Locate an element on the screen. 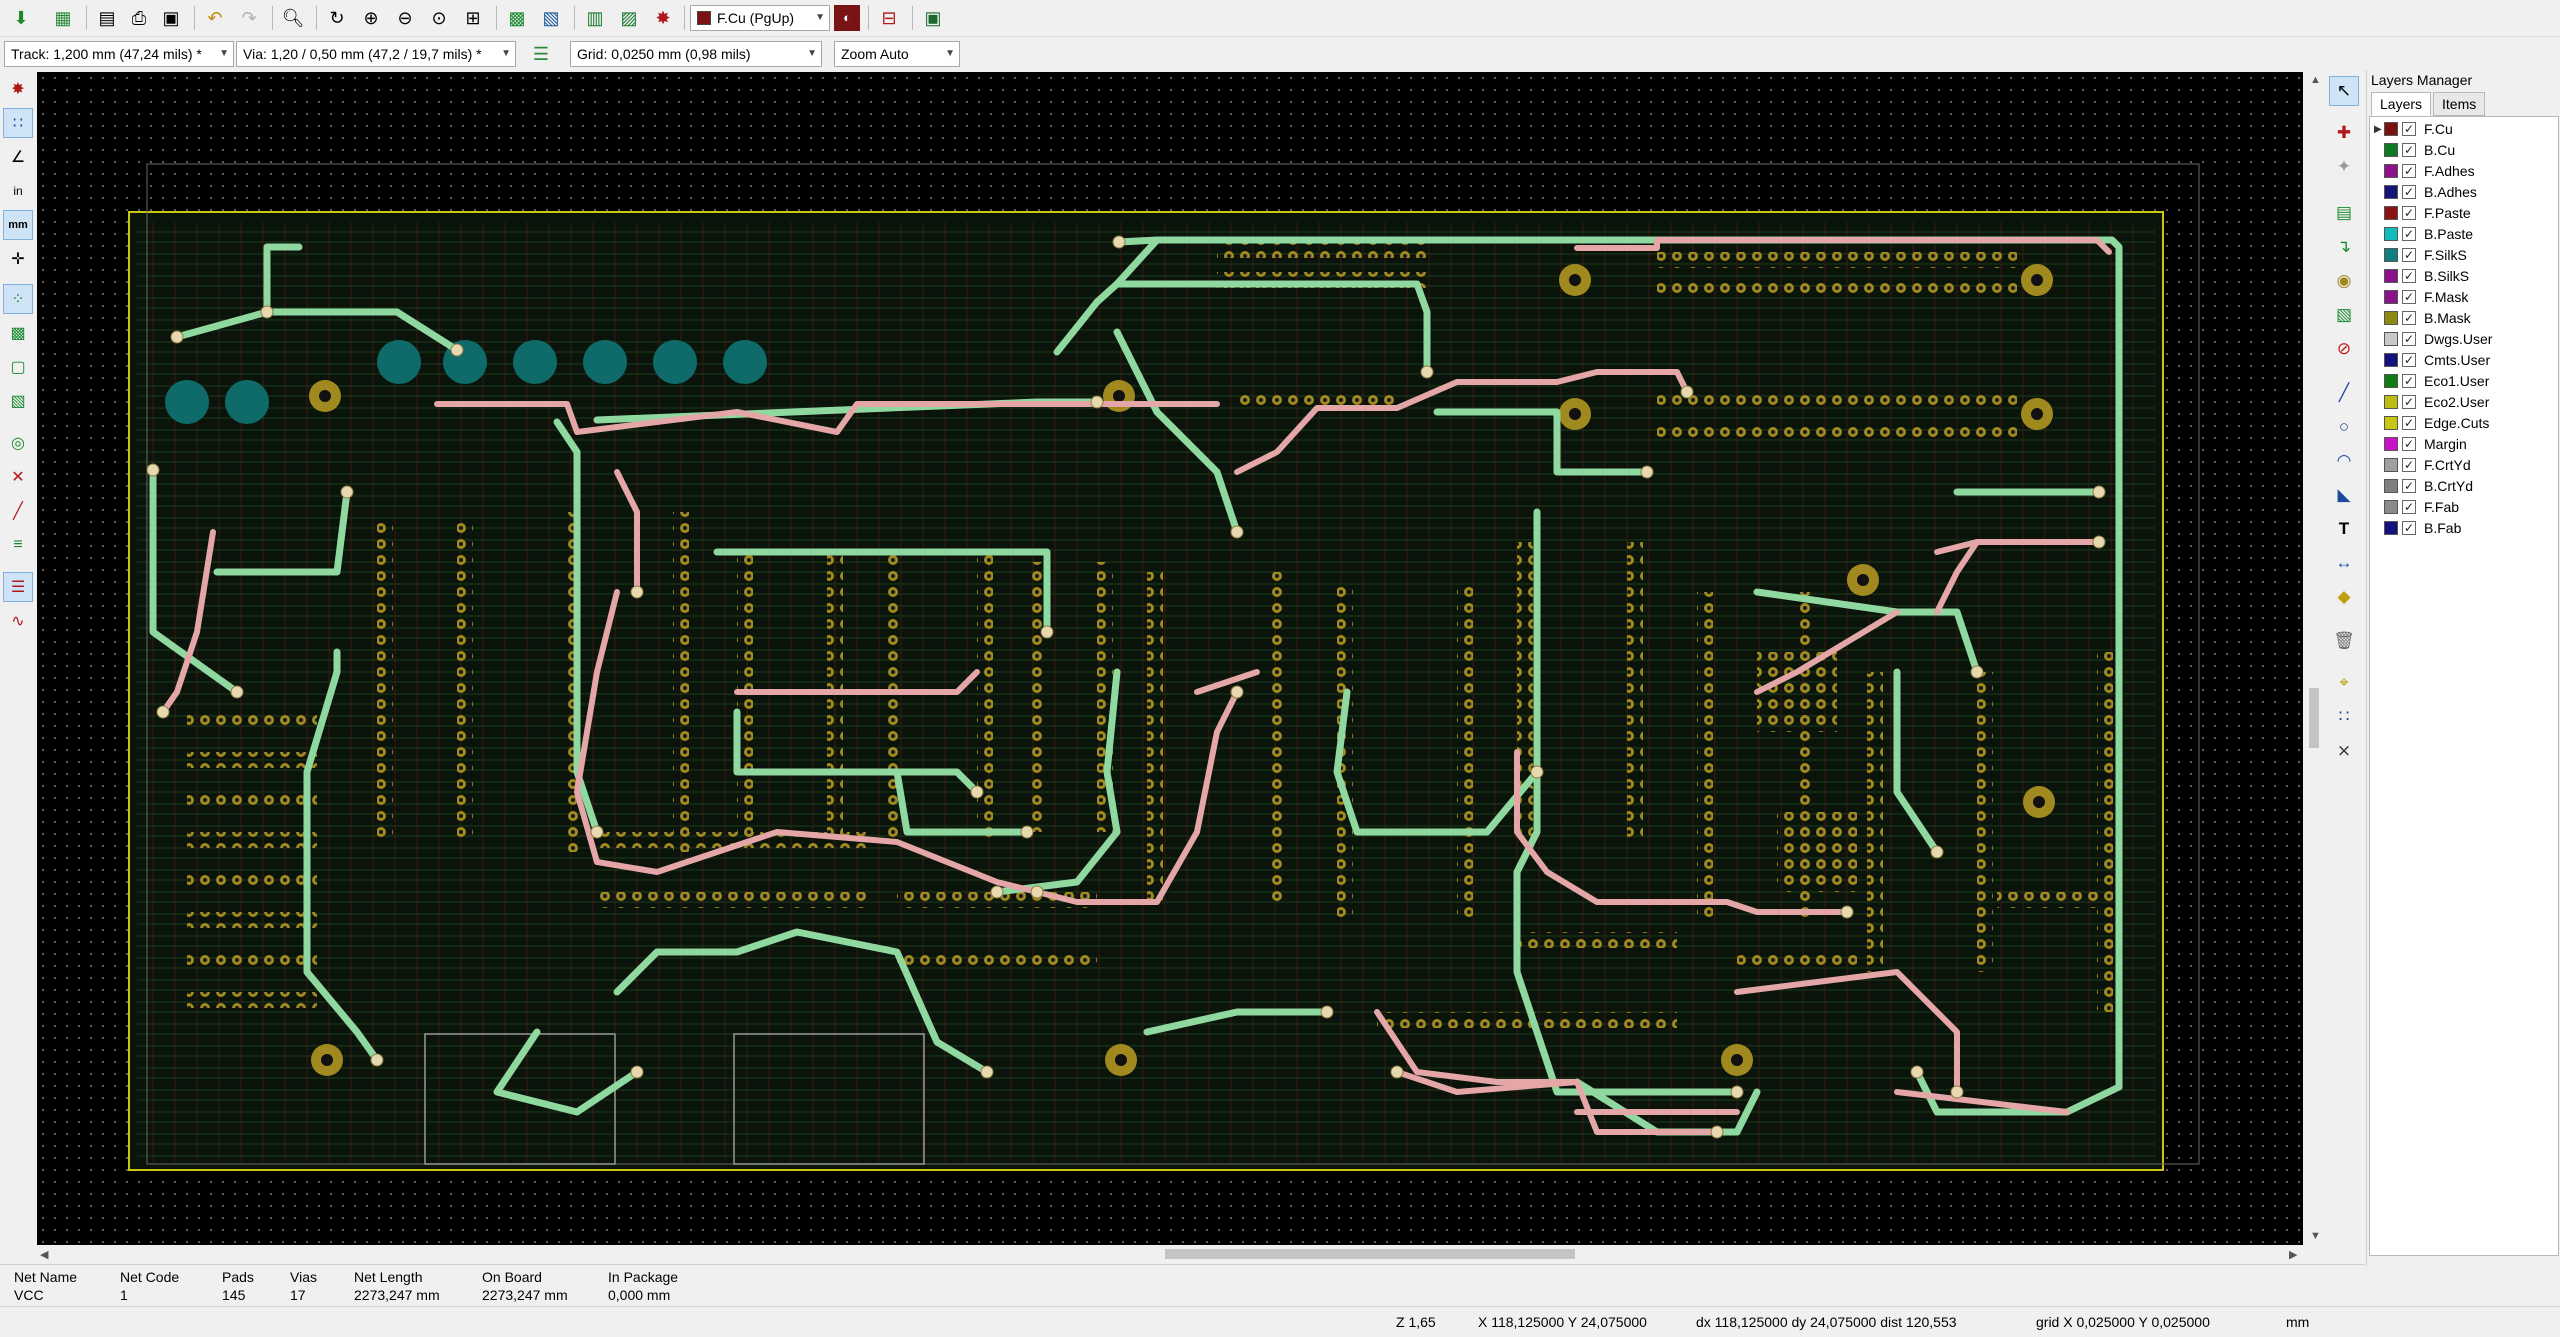  layer-row: ✓ B.Paste is located at coordinates (2463, 234).